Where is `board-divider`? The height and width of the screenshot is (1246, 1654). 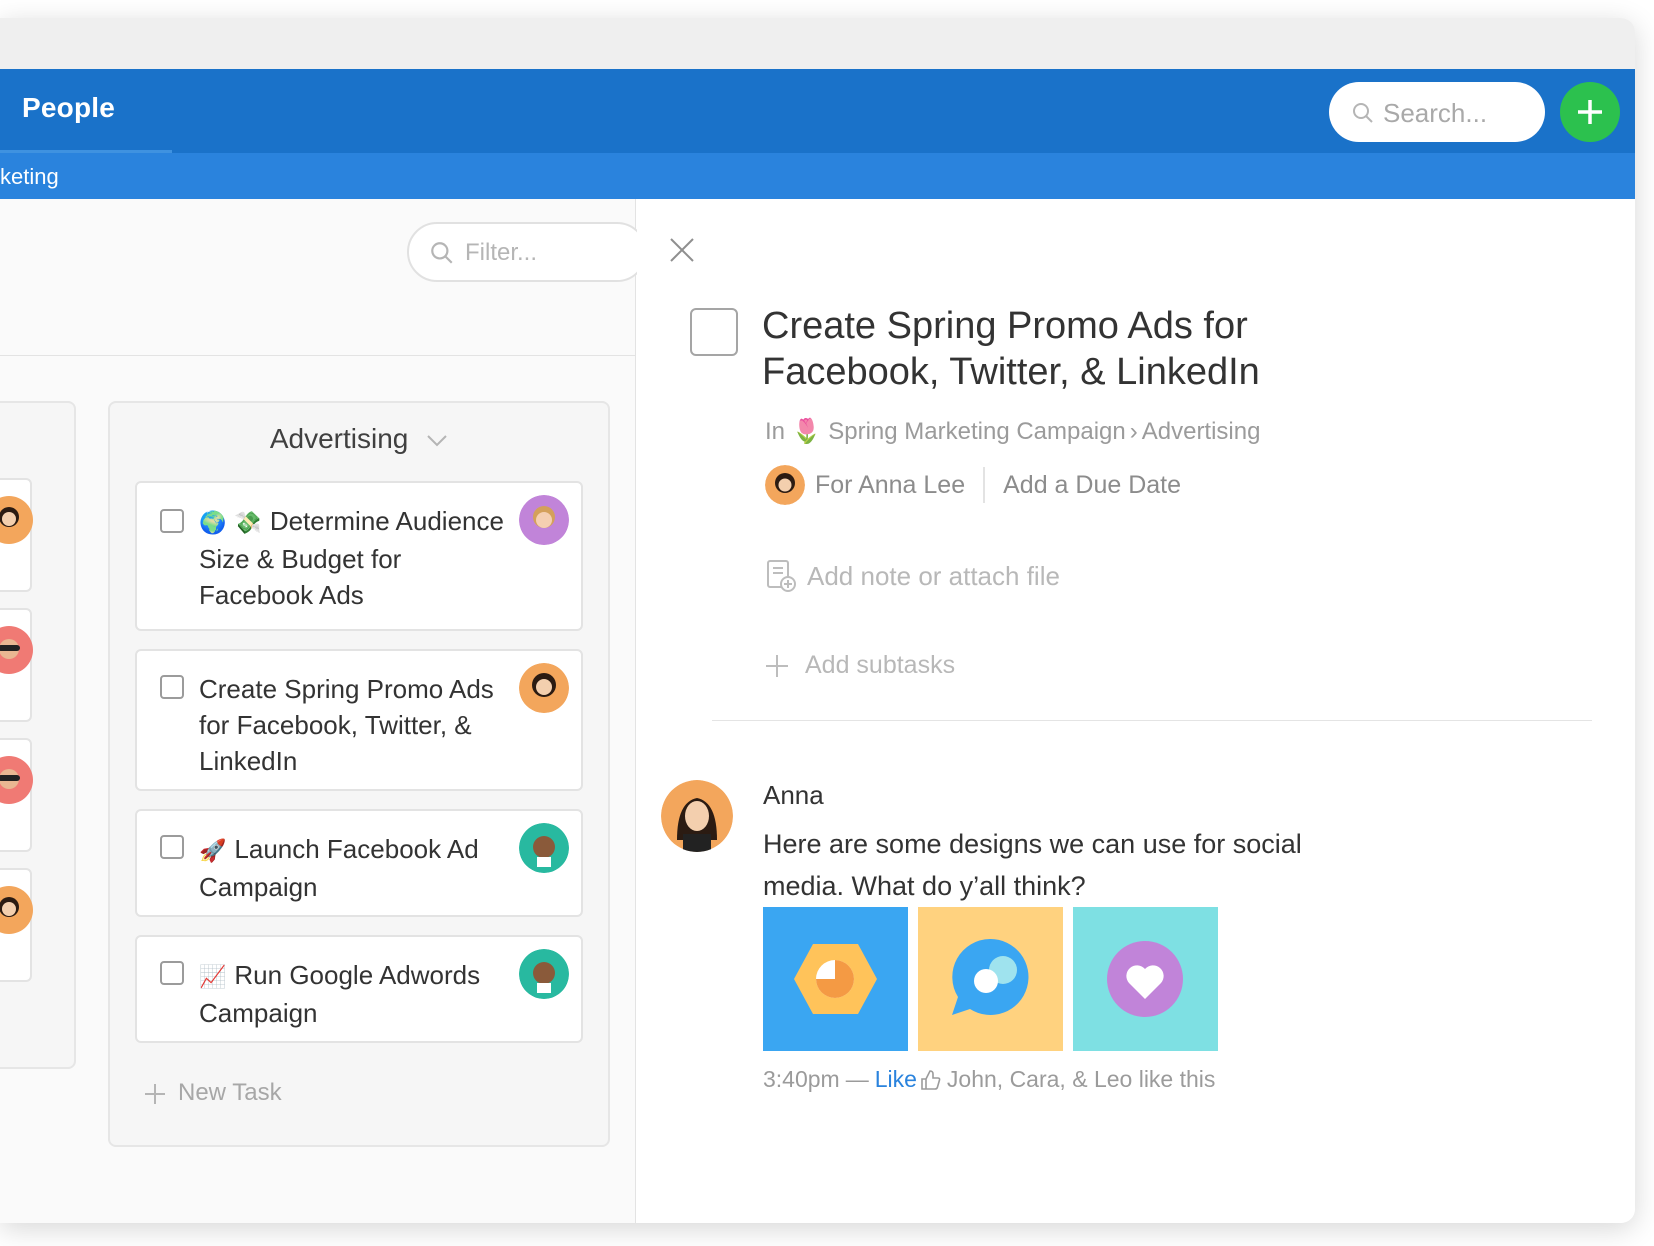 board-divider is located at coordinates (318, 355).